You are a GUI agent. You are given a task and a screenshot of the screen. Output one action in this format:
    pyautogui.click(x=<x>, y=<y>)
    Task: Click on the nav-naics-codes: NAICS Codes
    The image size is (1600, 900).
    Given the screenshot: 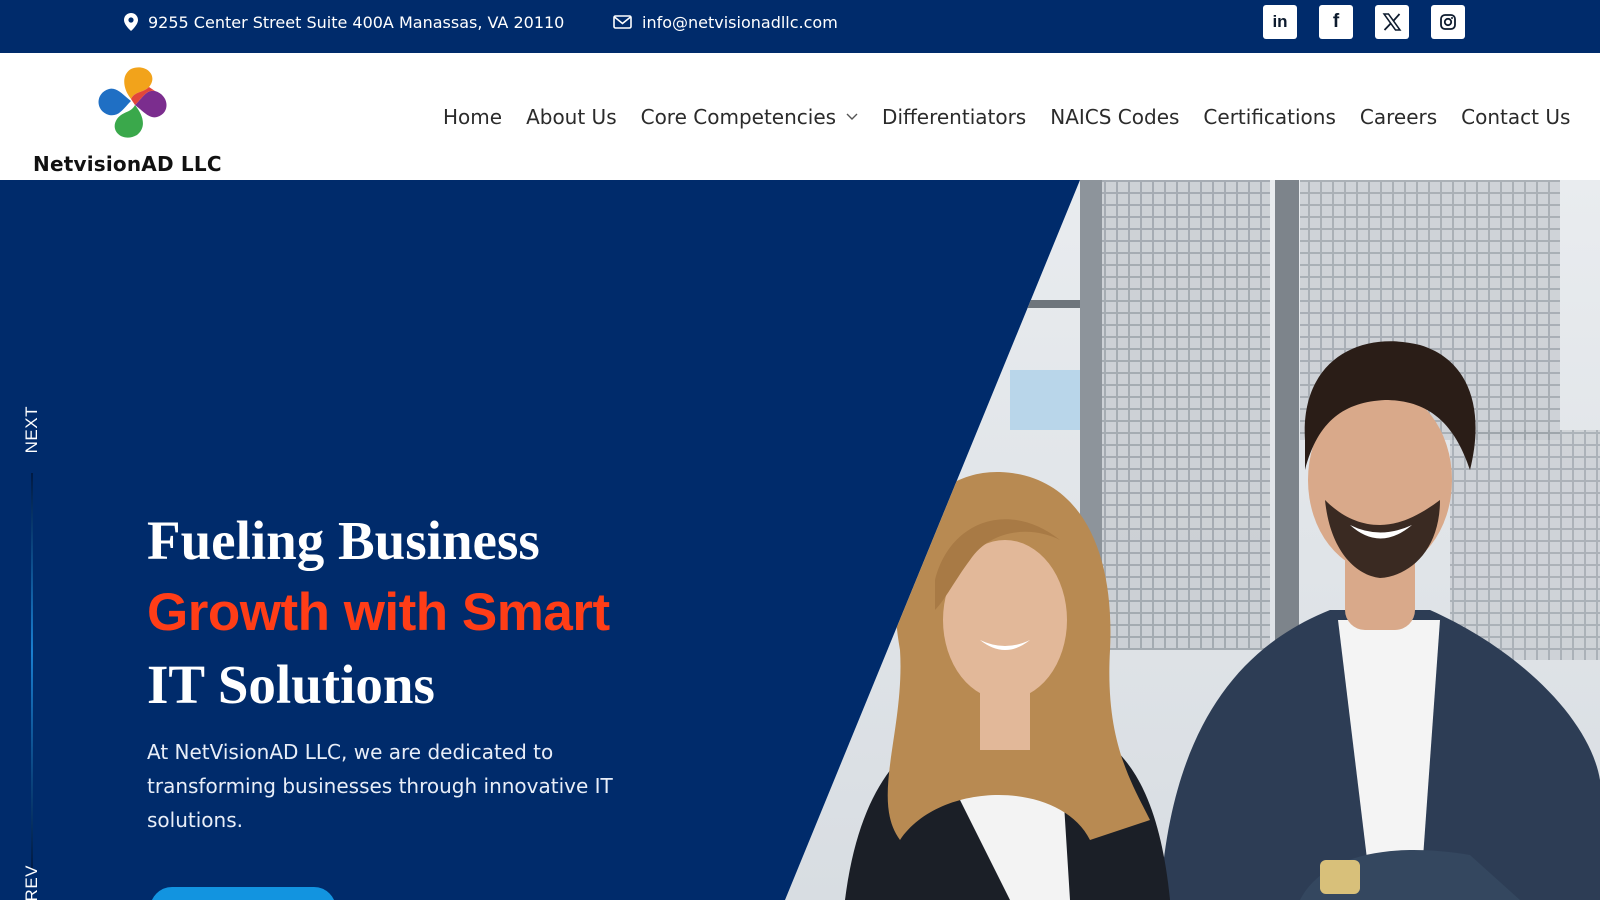 What is the action you would take?
    pyautogui.click(x=1114, y=117)
    